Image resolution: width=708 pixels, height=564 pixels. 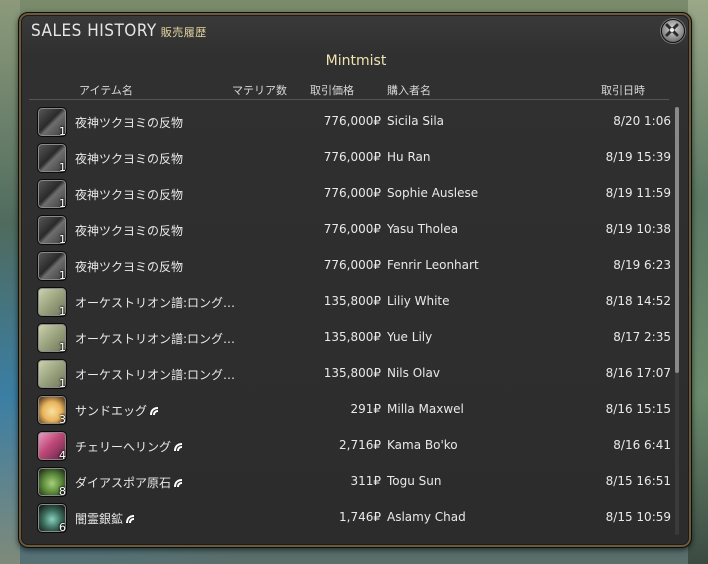 I want to click on item-quantity: 8, so click(x=62, y=491).